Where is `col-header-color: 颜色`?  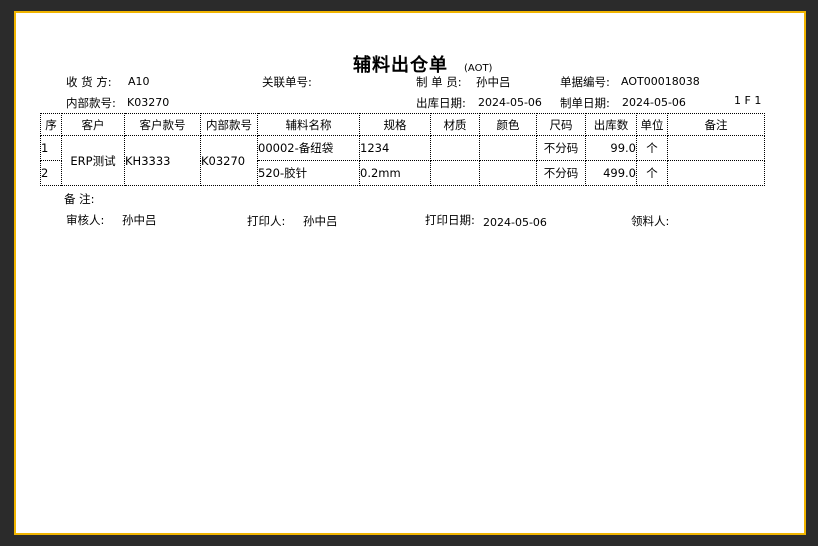
col-header-color: 颜色 is located at coordinates (508, 124).